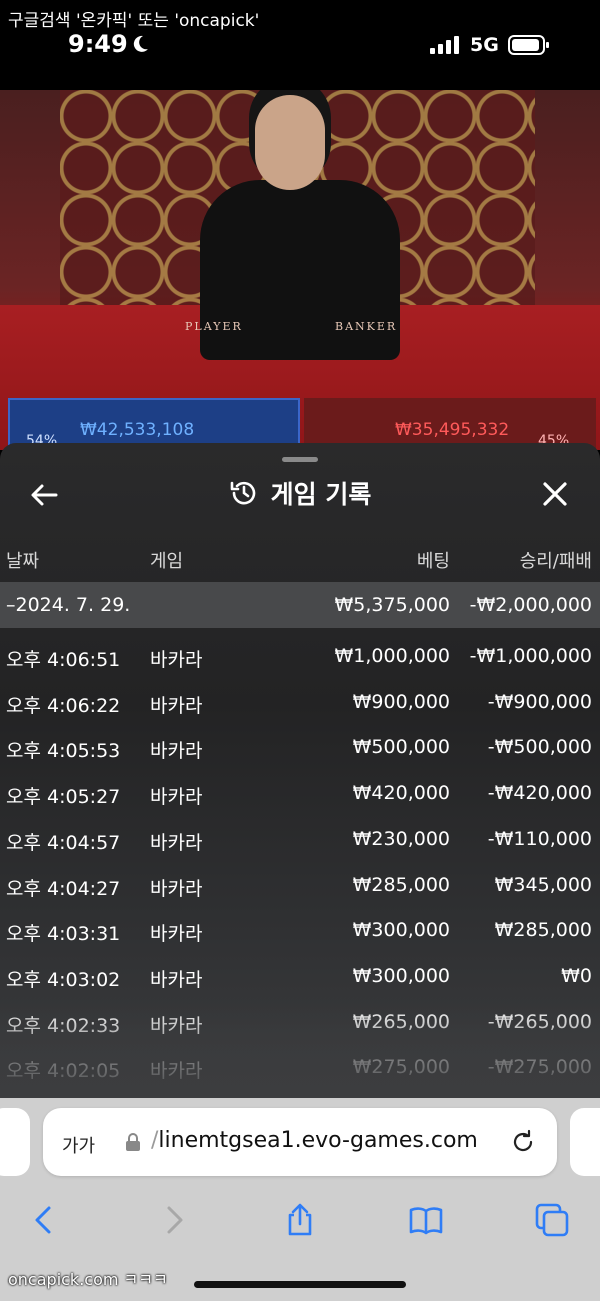 The width and height of the screenshot is (600, 1301). I want to click on watermark-bottom: oncapick.com ㅋㅋㅋ, so click(88, 1279).